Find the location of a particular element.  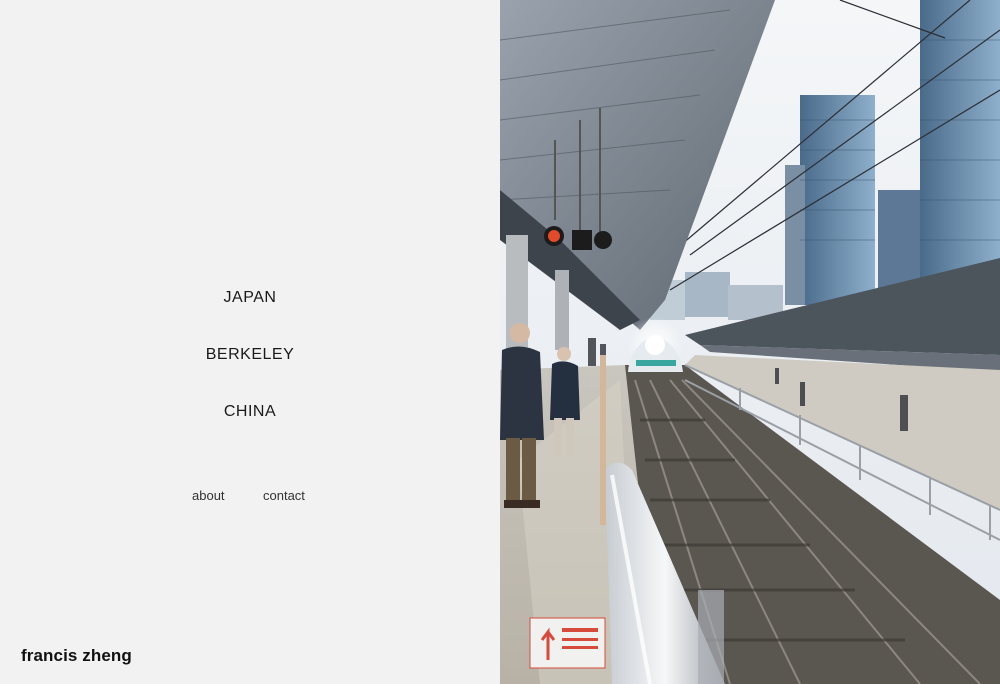

platform-post is located at coordinates (603, 440).